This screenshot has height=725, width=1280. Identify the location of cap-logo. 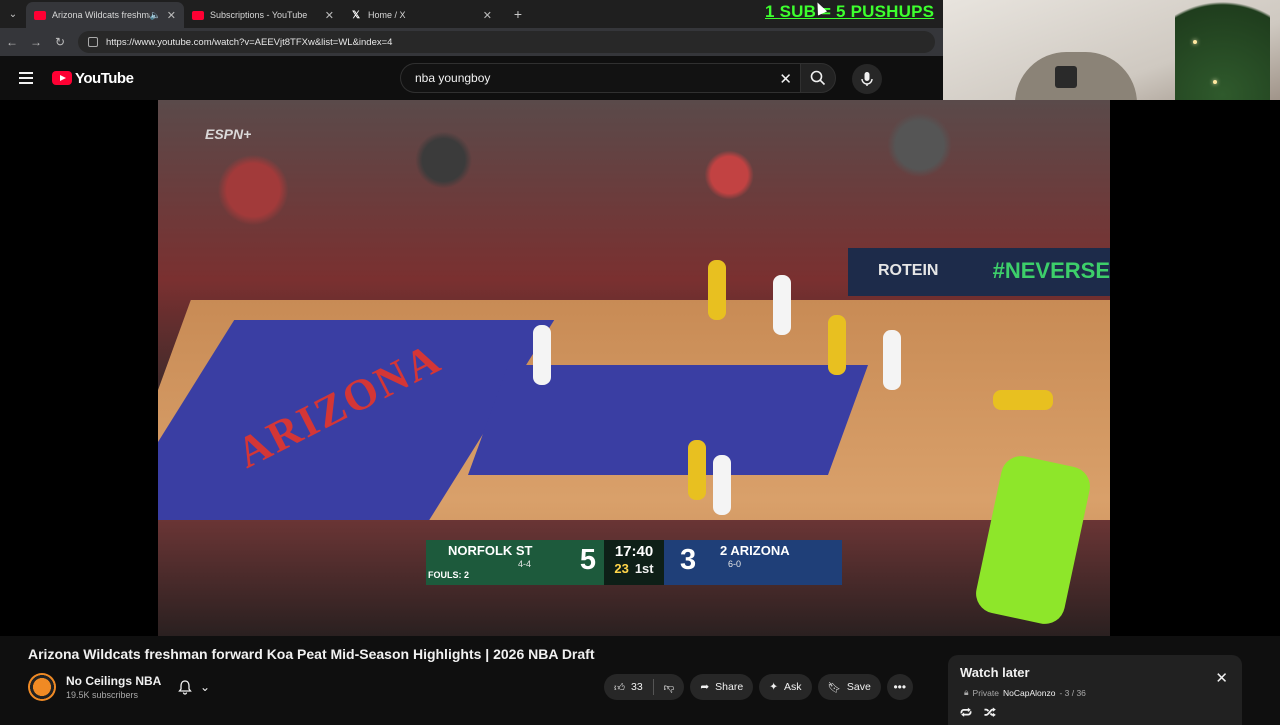
(1066, 77).